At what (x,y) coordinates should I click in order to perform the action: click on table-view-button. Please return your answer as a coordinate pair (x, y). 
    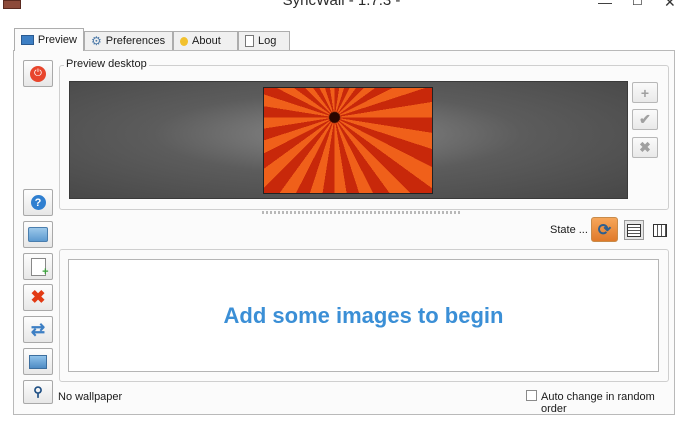
    Looking at the image, I should click on (634, 230).